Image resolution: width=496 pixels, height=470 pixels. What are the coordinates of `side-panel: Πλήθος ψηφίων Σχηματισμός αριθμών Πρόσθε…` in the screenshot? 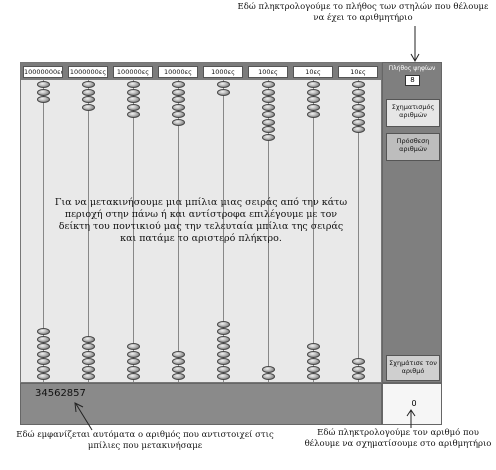 It's located at (412, 222).